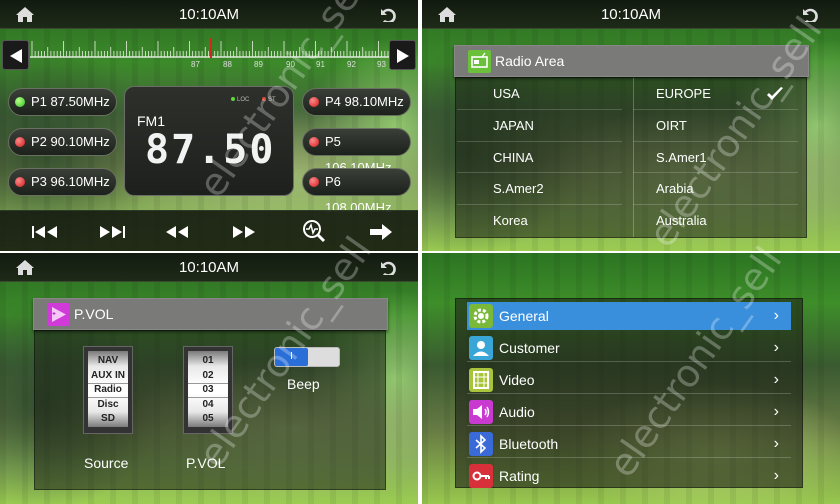 The height and width of the screenshot is (504, 840). I want to click on preset-p1: P1 87.50MHz, so click(62, 102).